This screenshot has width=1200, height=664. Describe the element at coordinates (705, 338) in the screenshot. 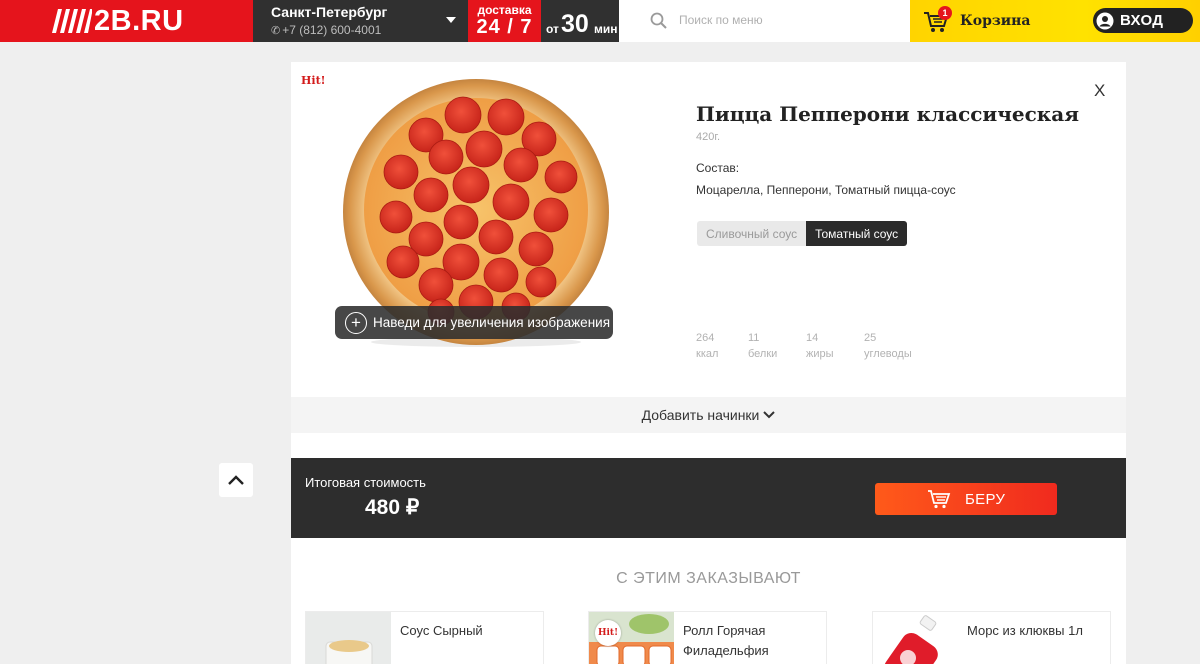

I see `nutrition-value: 264` at that location.